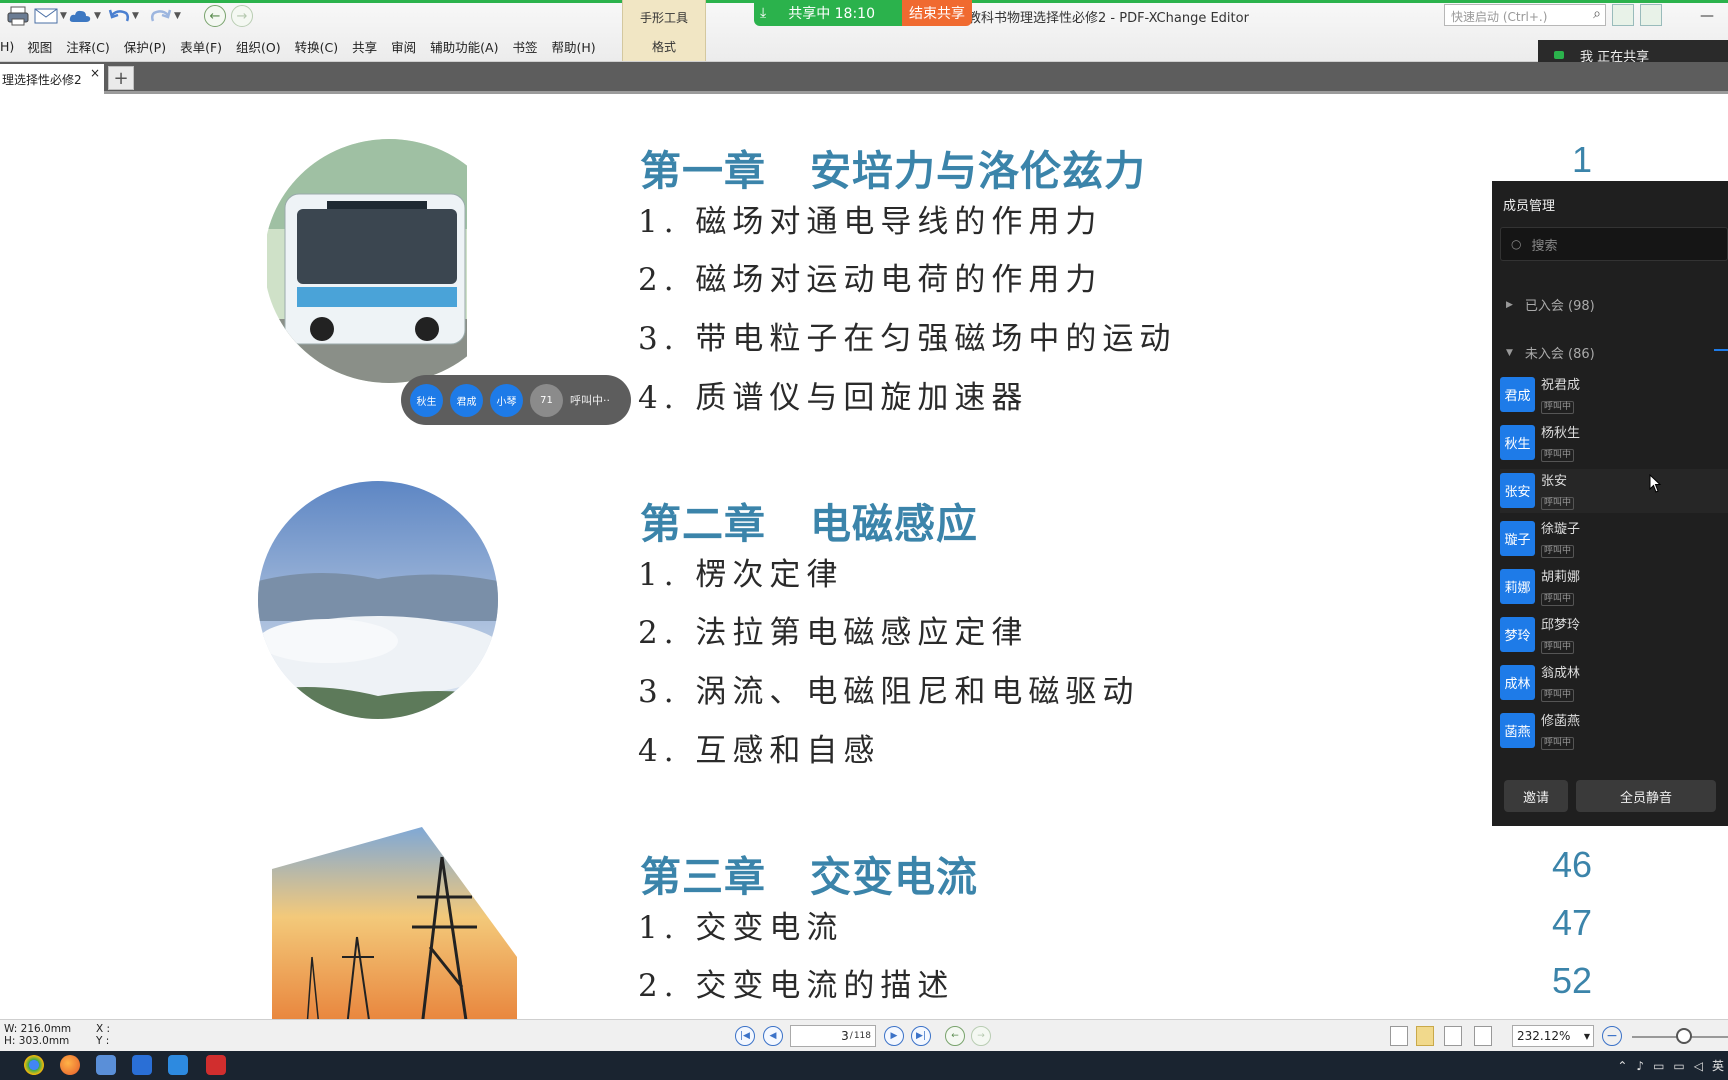 This screenshot has height=1080, width=1728. I want to click on chevron-up-icon: ⌃, so click(1622, 1066).